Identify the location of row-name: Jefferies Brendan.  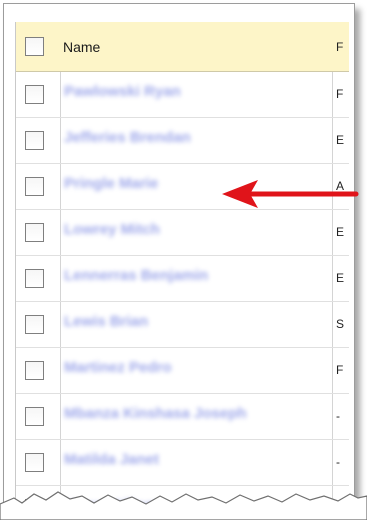
(127, 137).